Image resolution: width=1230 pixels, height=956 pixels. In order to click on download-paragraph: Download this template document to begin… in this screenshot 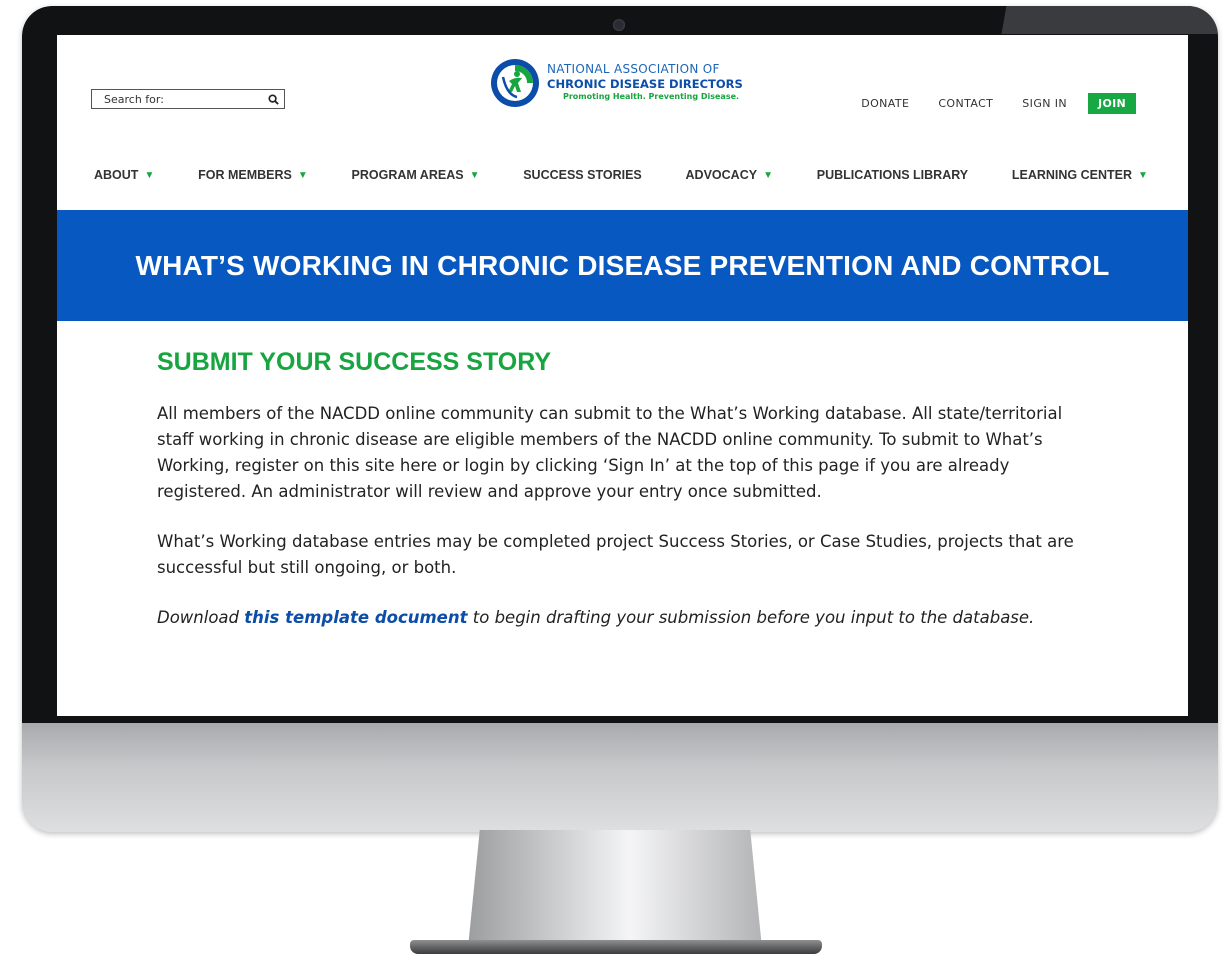, I will do `click(617, 618)`.